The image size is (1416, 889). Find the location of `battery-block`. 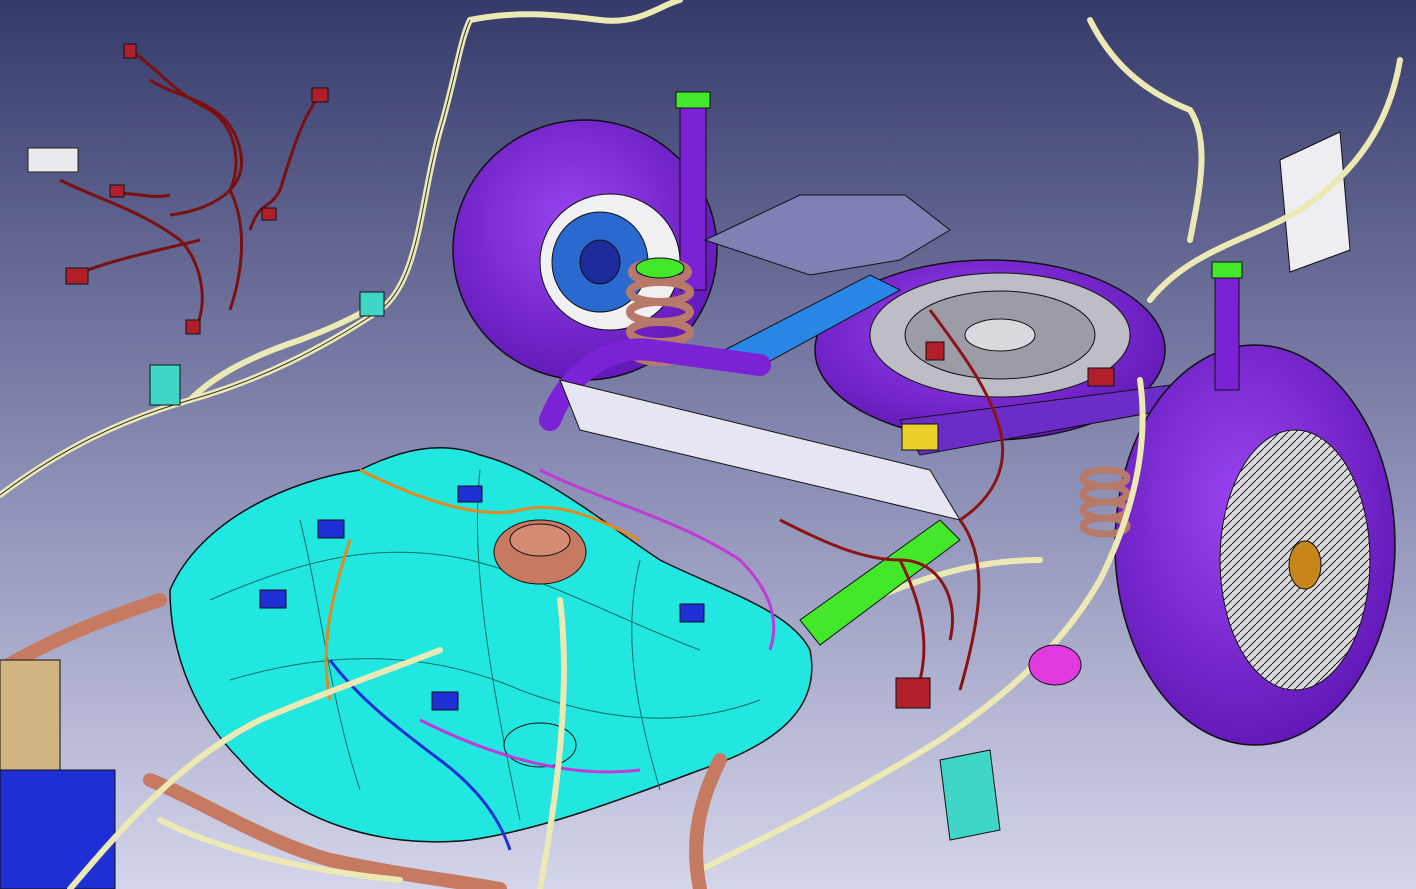

battery-block is located at coordinates (58, 829).